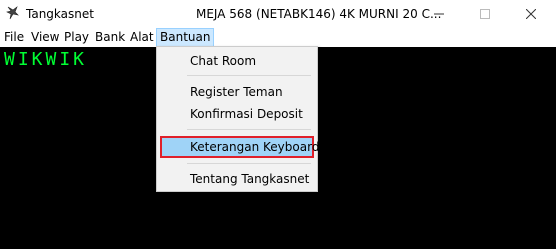  I want to click on maximize-button, so click(485, 14).